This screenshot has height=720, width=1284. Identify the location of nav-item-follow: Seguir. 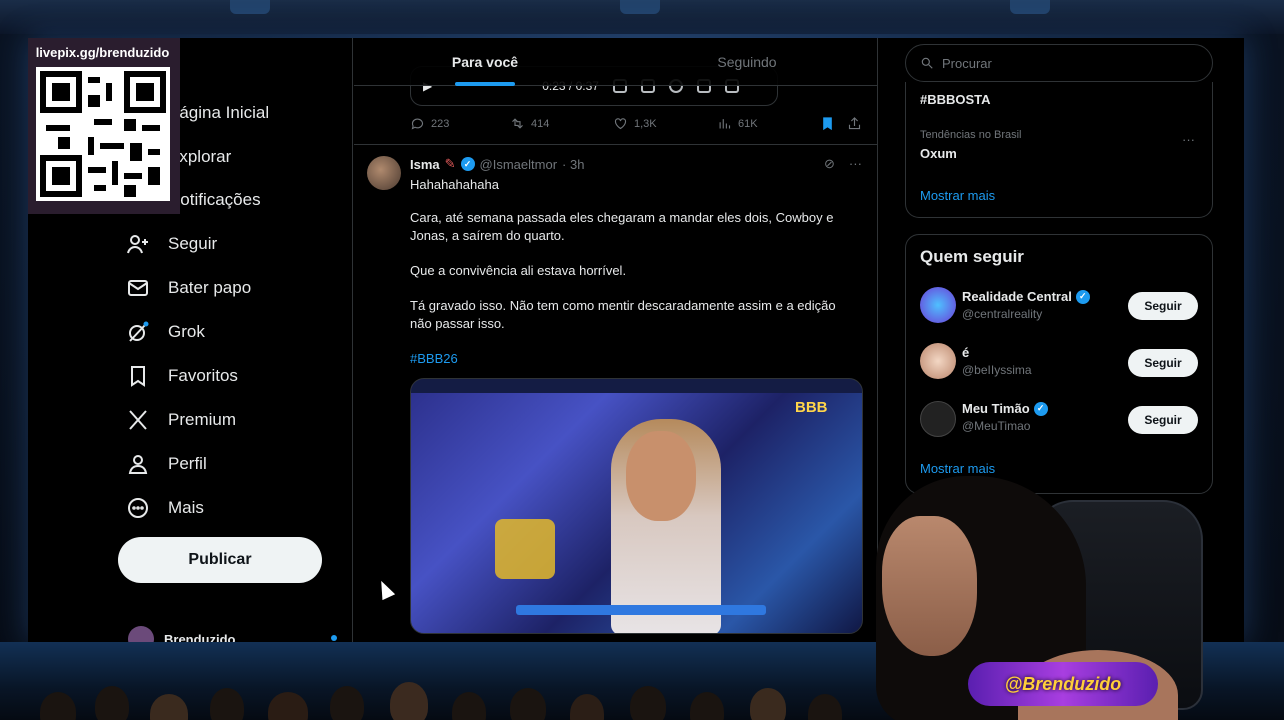
(171, 244).